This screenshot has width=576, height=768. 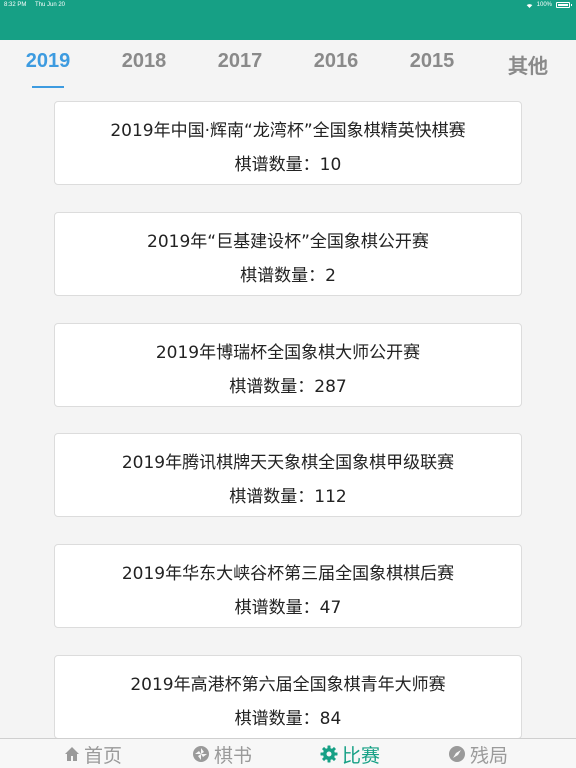 I want to click on record-count-value: 10, so click(x=330, y=165).